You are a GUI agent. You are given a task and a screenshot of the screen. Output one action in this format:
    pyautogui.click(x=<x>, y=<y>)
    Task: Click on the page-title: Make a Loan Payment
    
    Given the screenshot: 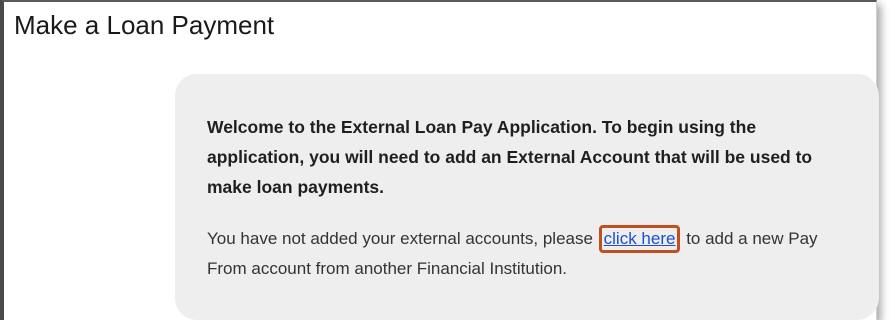 What is the action you would take?
    pyautogui.click(x=144, y=25)
    